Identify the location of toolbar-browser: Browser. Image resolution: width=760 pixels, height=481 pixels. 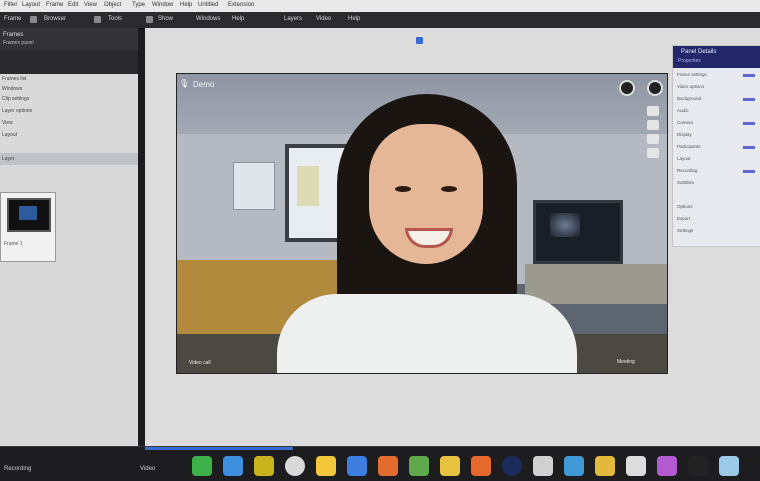
(55, 19).